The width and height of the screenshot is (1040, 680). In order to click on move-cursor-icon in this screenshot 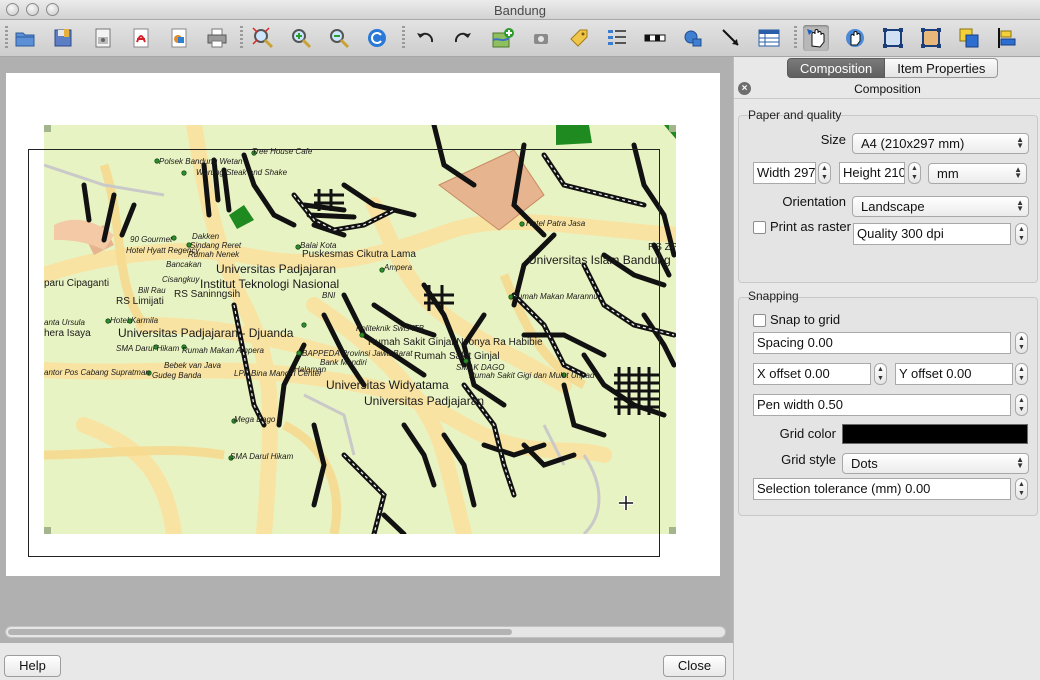, I will do `click(626, 503)`.